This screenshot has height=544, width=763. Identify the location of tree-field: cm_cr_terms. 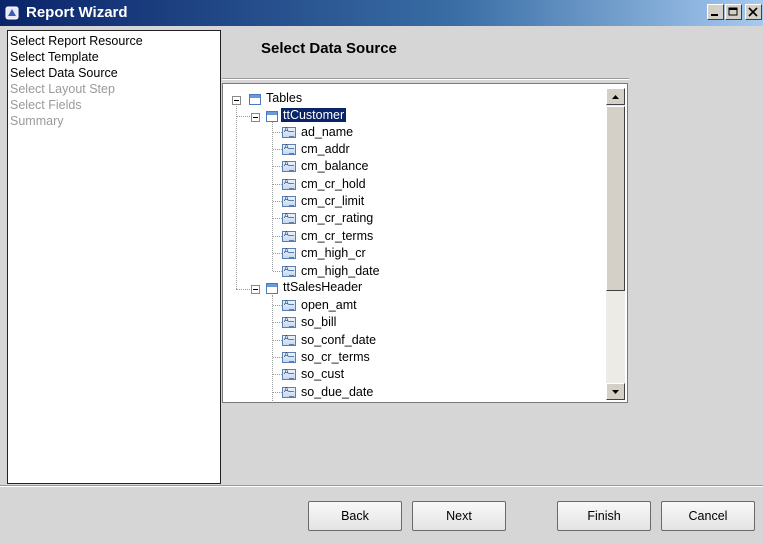
(337, 236).